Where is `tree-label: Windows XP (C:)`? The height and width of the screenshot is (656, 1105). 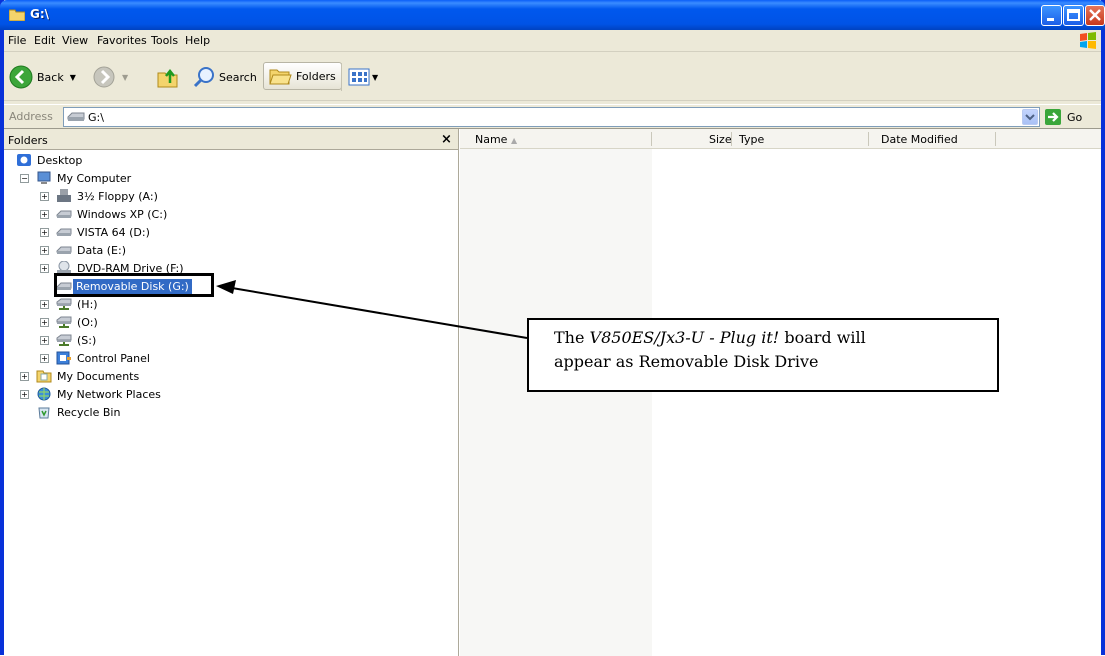 tree-label: Windows XP (C:) is located at coordinates (122, 214).